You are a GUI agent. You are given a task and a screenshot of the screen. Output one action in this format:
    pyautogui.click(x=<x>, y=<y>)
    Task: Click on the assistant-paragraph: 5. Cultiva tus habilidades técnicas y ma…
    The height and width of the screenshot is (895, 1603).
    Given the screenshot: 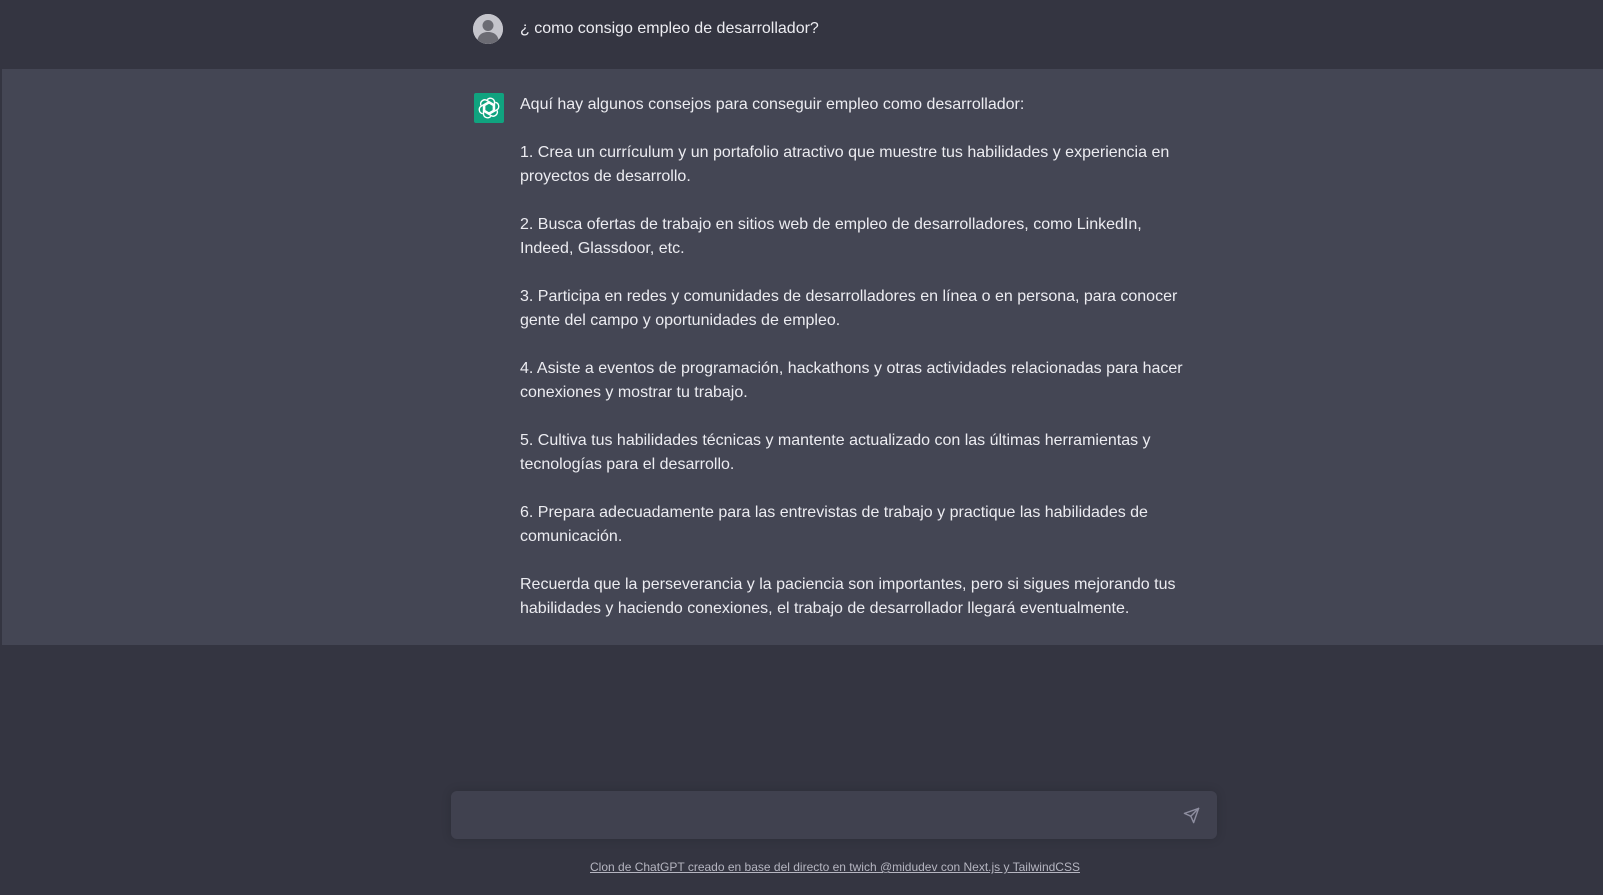 What is the action you would take?
    pyautogui.click(x=835, y=452)
    